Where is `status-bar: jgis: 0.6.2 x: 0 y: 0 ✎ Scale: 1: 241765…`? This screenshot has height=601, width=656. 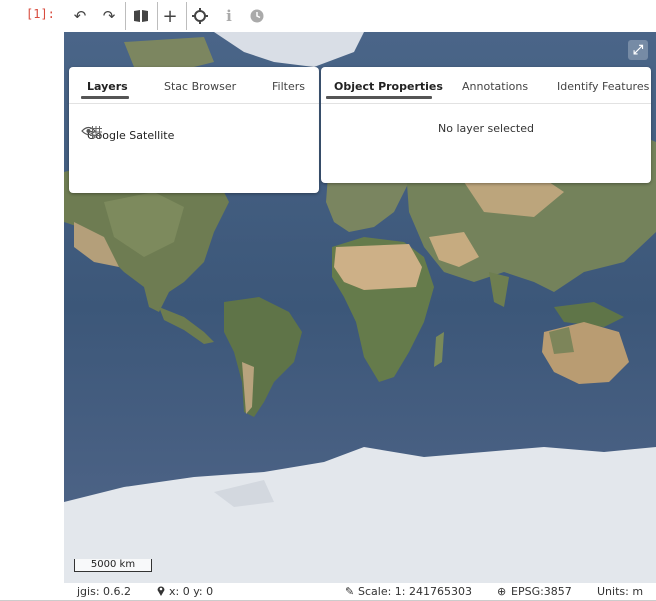 status-bar: jgis: 0.6.2 x: 0 y: 0 ✎ Scale: 1: 241765… is located at coordinates (360, 592).